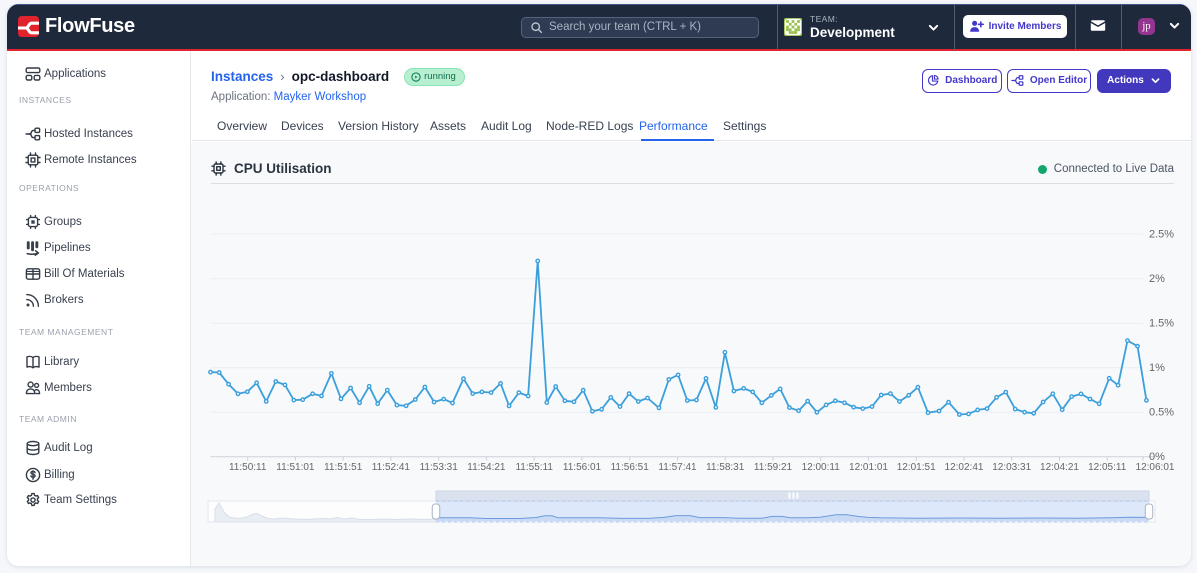  I want to click on svg-text: 0.5%, so click(1161, 413).